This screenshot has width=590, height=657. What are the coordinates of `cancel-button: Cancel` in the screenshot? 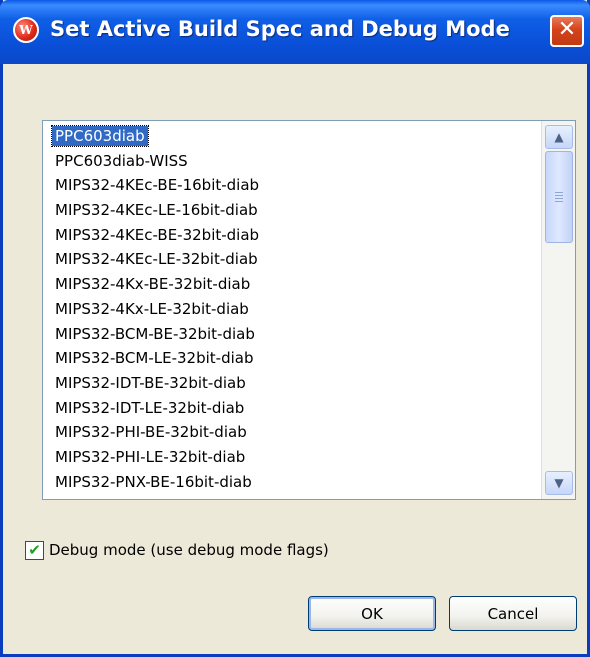 It's located at (513, 613).